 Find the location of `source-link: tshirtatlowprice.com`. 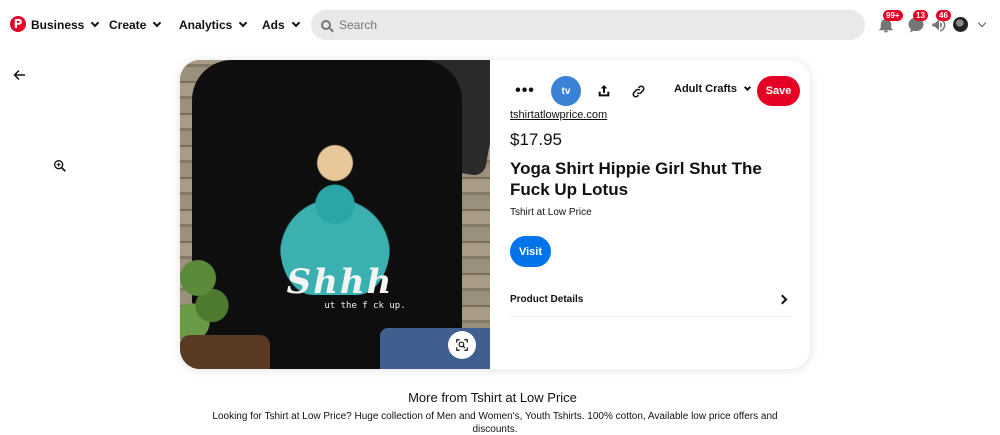

source-link: tshirtatlowprice.com is located at coordinates (558, 115).